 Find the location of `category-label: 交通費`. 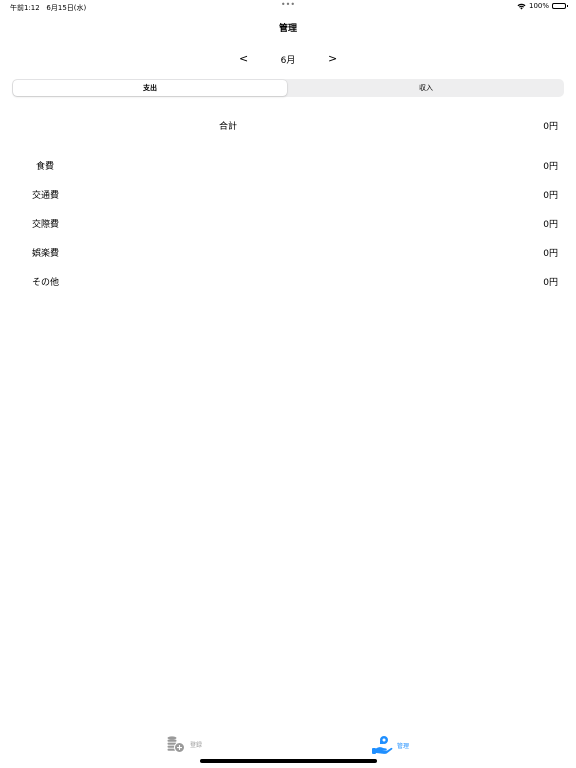

category-label: 交通費 is located at coordinates (46, 196).